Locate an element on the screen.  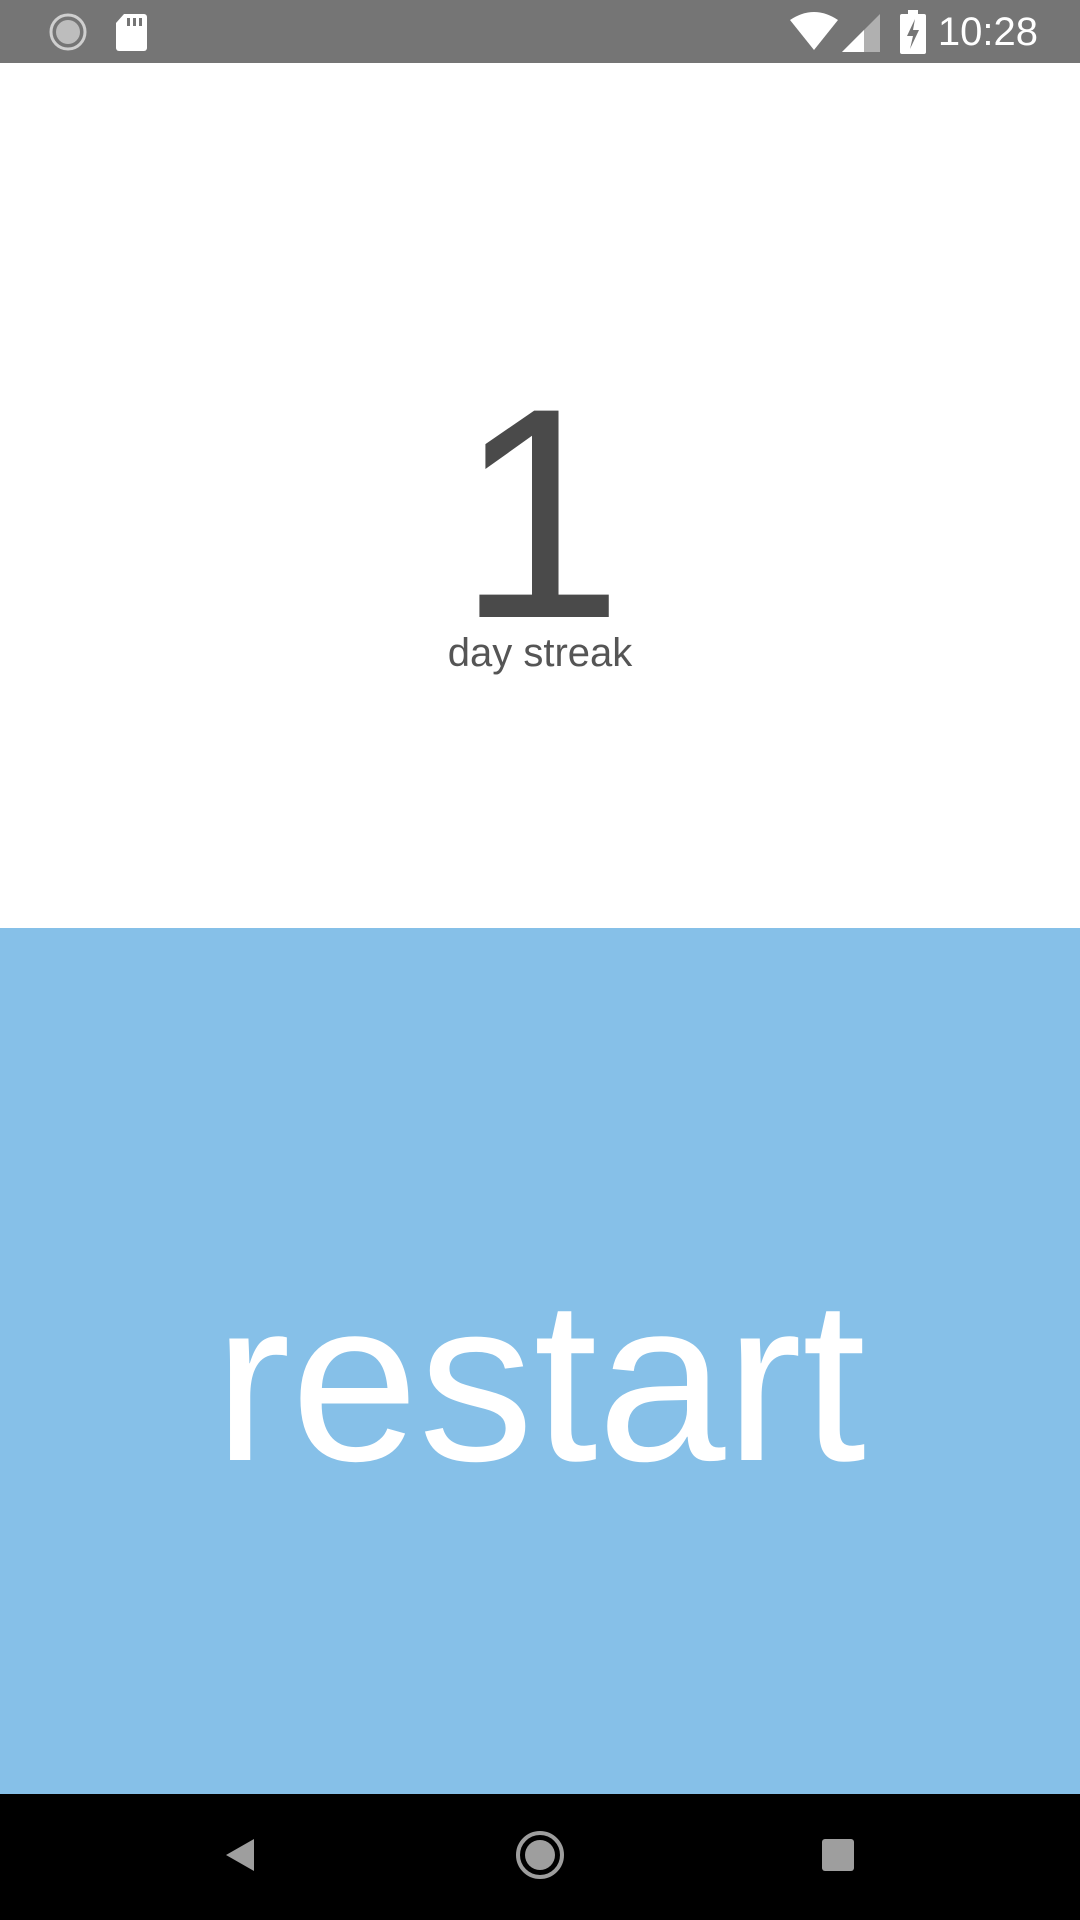
wifi-icon is located at coordinates (814, 34).